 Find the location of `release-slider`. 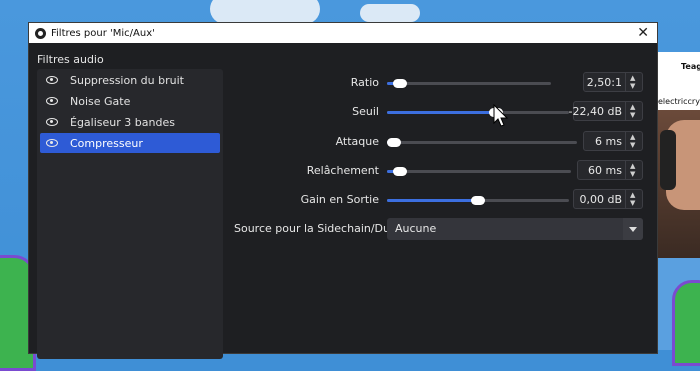

release-slider is located at coordinates (479, 171).